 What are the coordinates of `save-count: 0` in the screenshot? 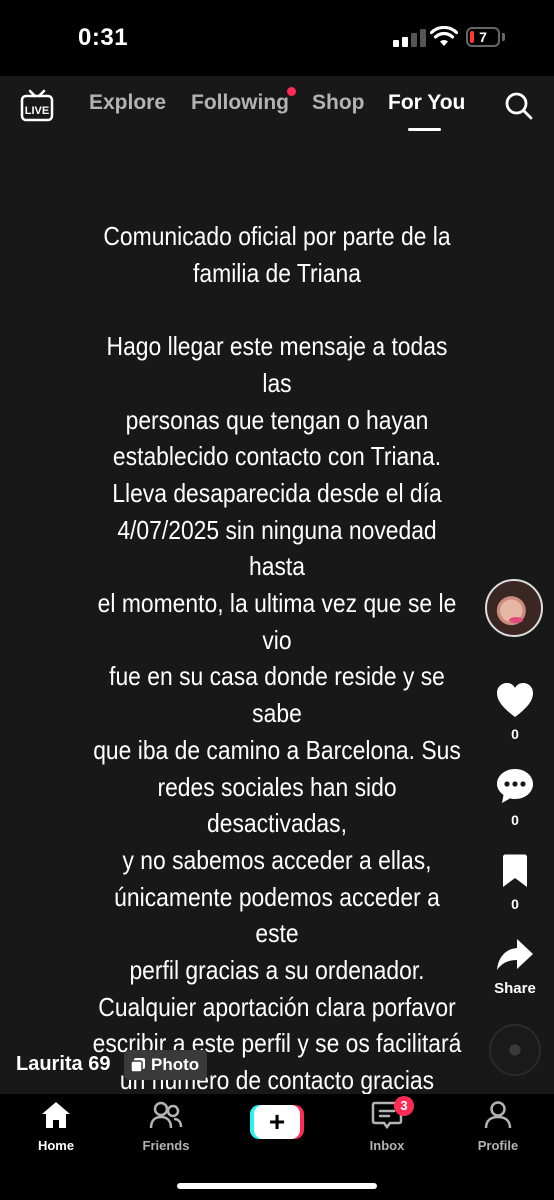 It's located at (515, 904).